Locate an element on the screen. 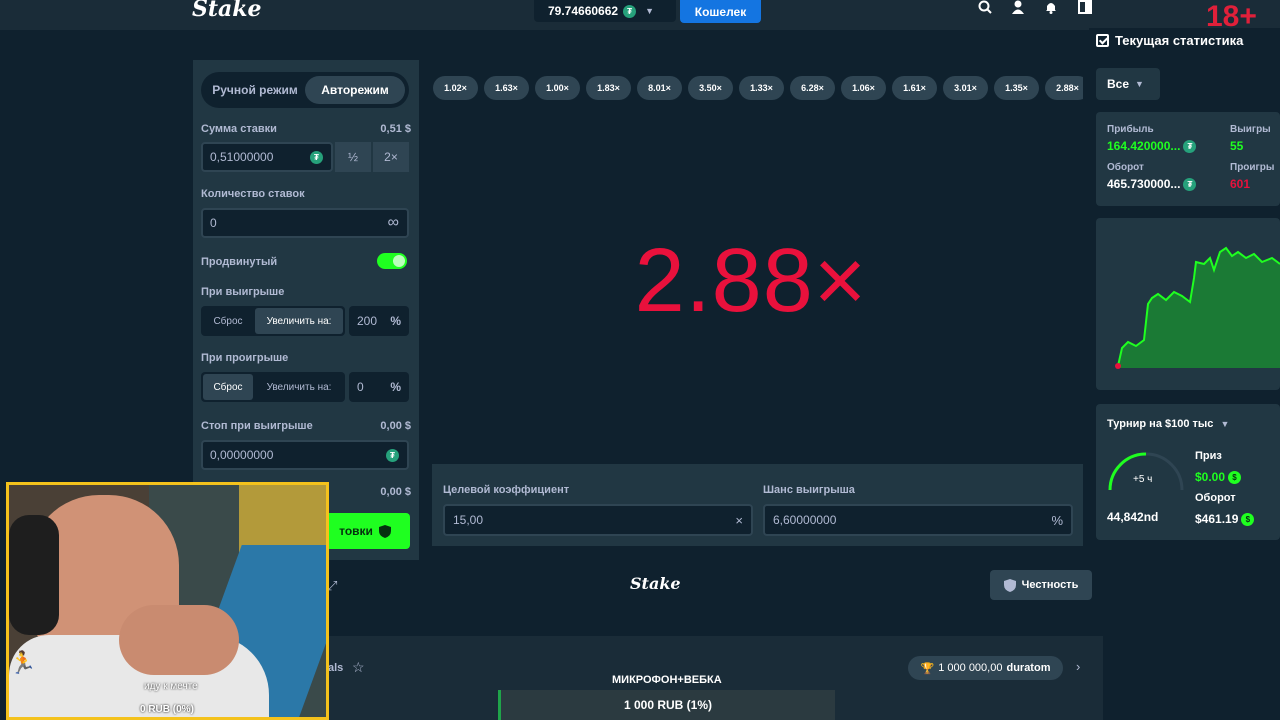 The width and height of the screenshot is (1280, 720). double-bet-button: 2× is located at coordinates (391, 157).